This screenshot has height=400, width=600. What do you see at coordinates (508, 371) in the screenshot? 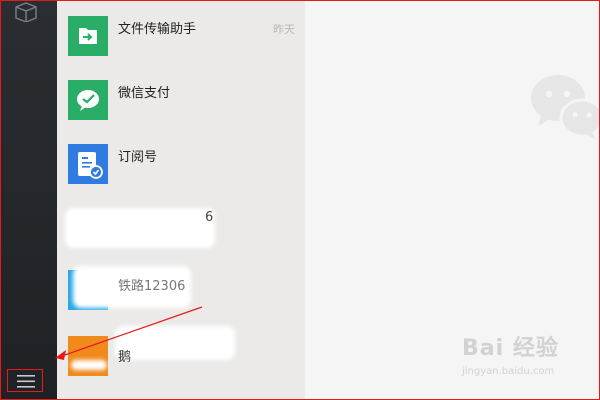
I see `watermark-sub: jingyan.baidu.com` at bounding box center [508, 371].